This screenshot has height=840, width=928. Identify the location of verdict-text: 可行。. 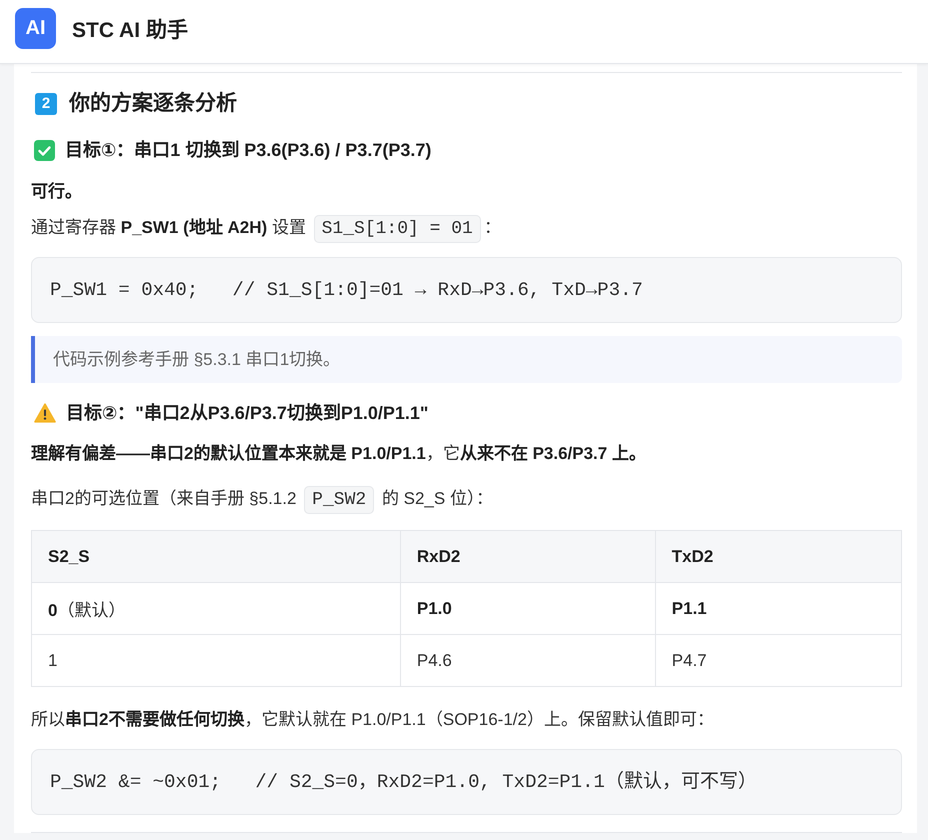
(57, 192).